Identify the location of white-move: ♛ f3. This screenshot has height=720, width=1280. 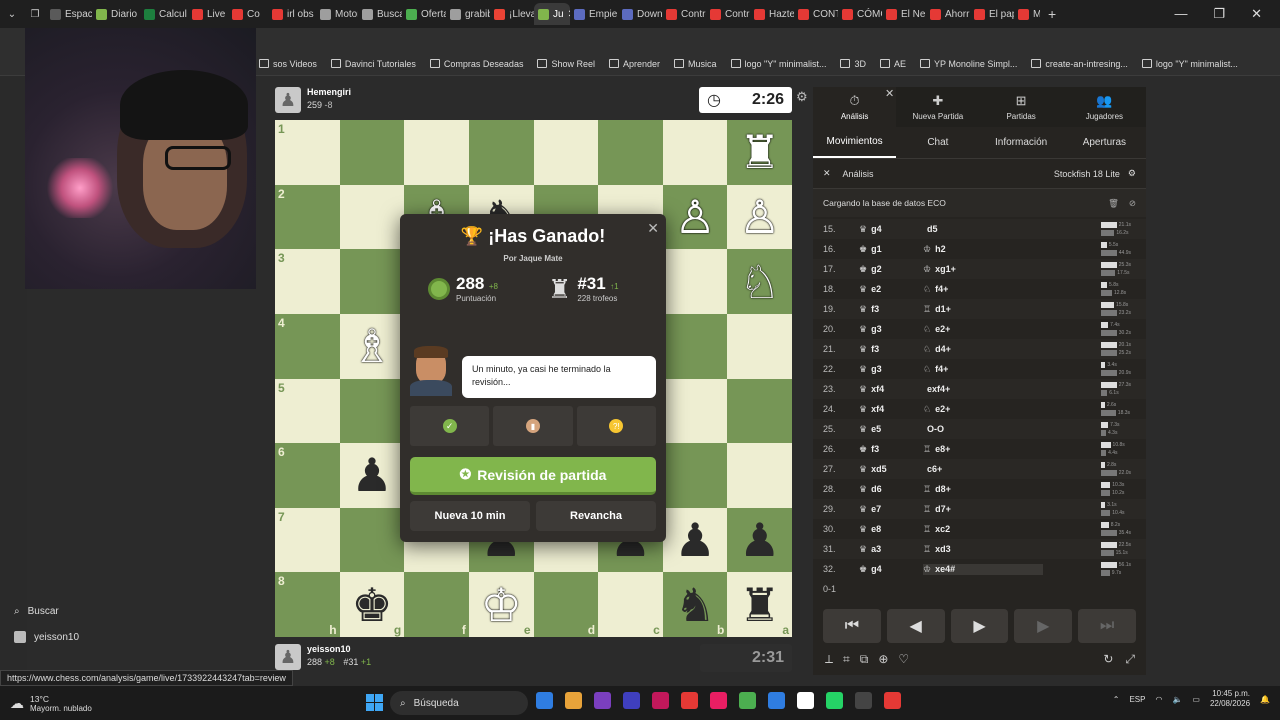
(891, 349).